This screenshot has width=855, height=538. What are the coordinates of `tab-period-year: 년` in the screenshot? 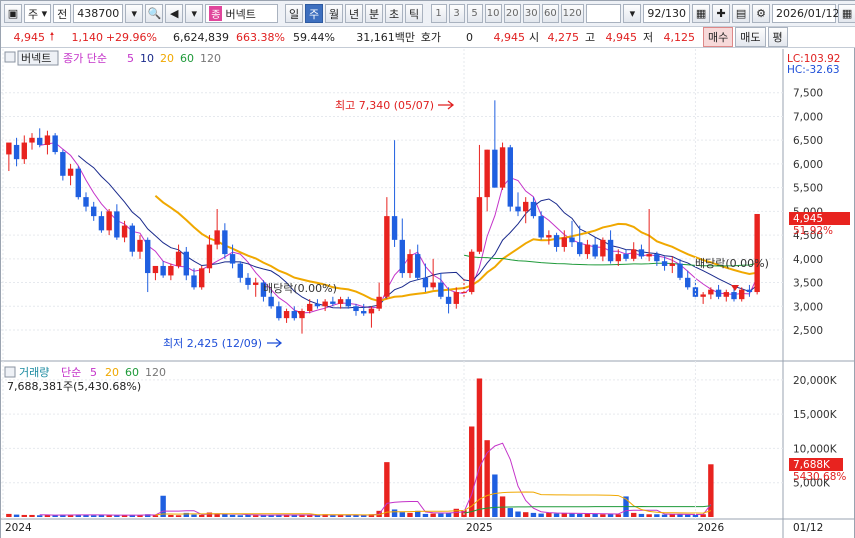 It's located at (354, 13).